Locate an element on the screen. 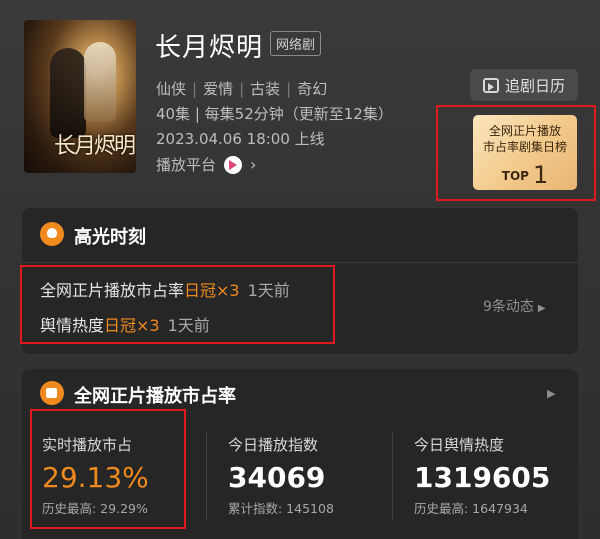  highlight-row: 全网正片播放市占率日冠×3 1天前 is located at coordinates (165, 289).